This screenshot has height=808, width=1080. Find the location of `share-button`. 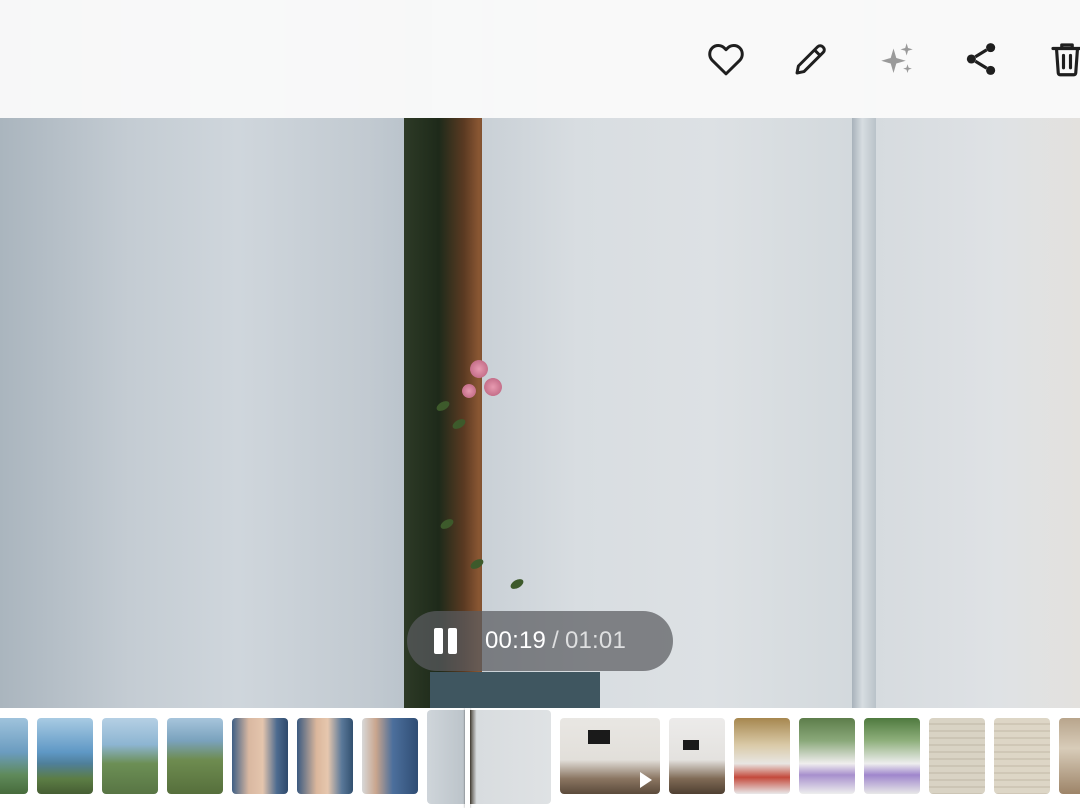

share-button is located at coordinates (981, 59).